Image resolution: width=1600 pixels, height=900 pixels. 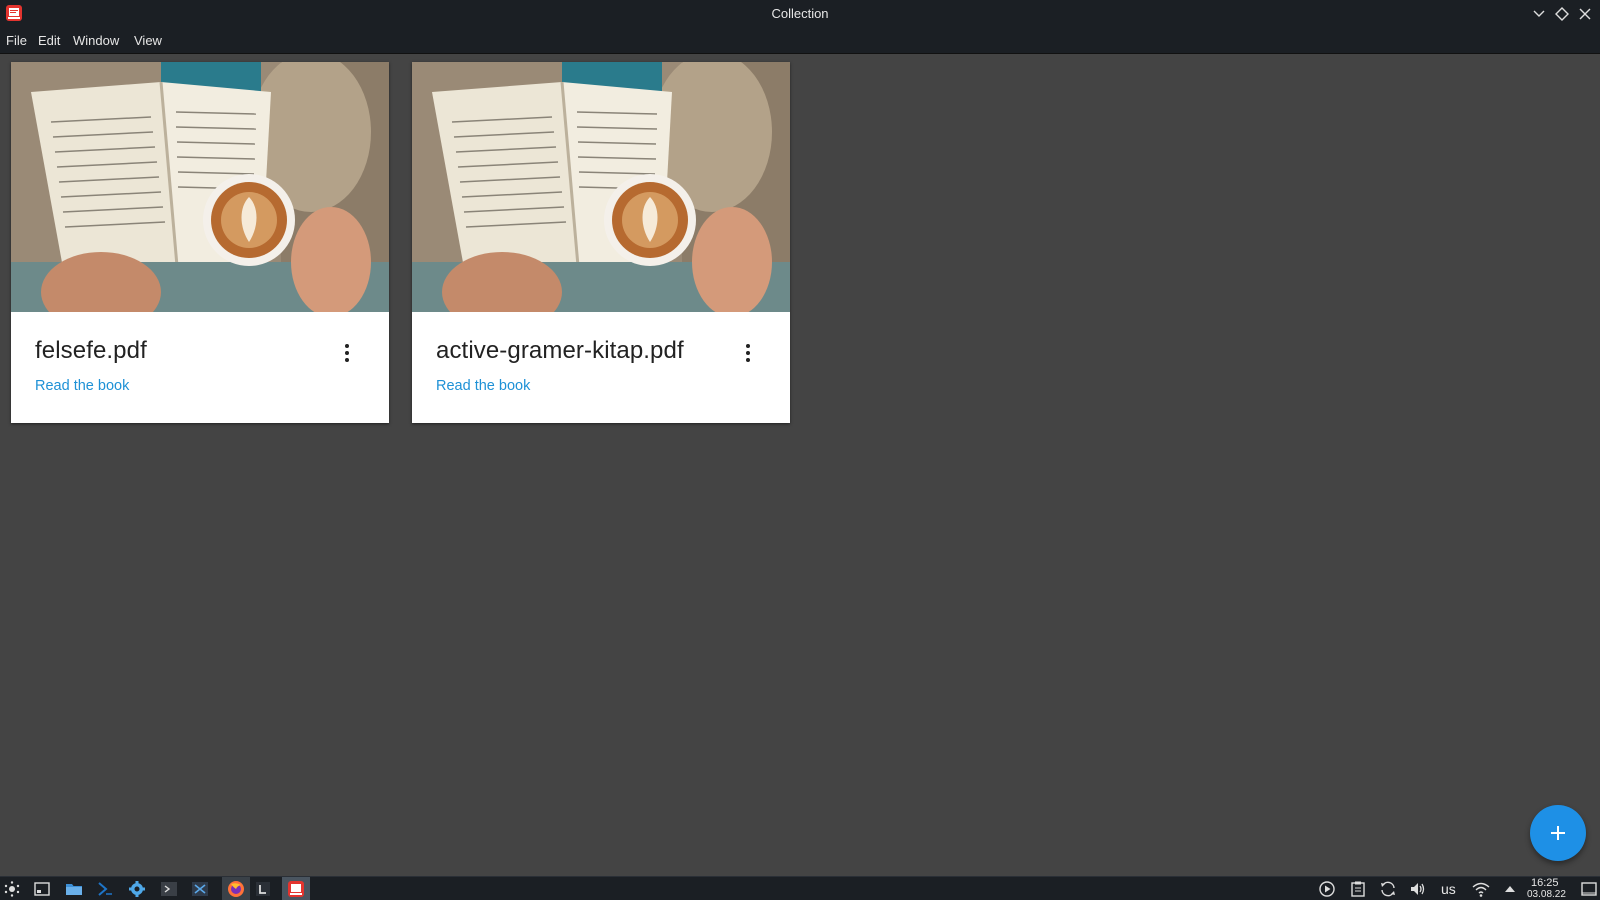 What do you see at coordinates (42, 889) in the screenshot?
I see `desktop-icon` at bounding box center [42, 889].